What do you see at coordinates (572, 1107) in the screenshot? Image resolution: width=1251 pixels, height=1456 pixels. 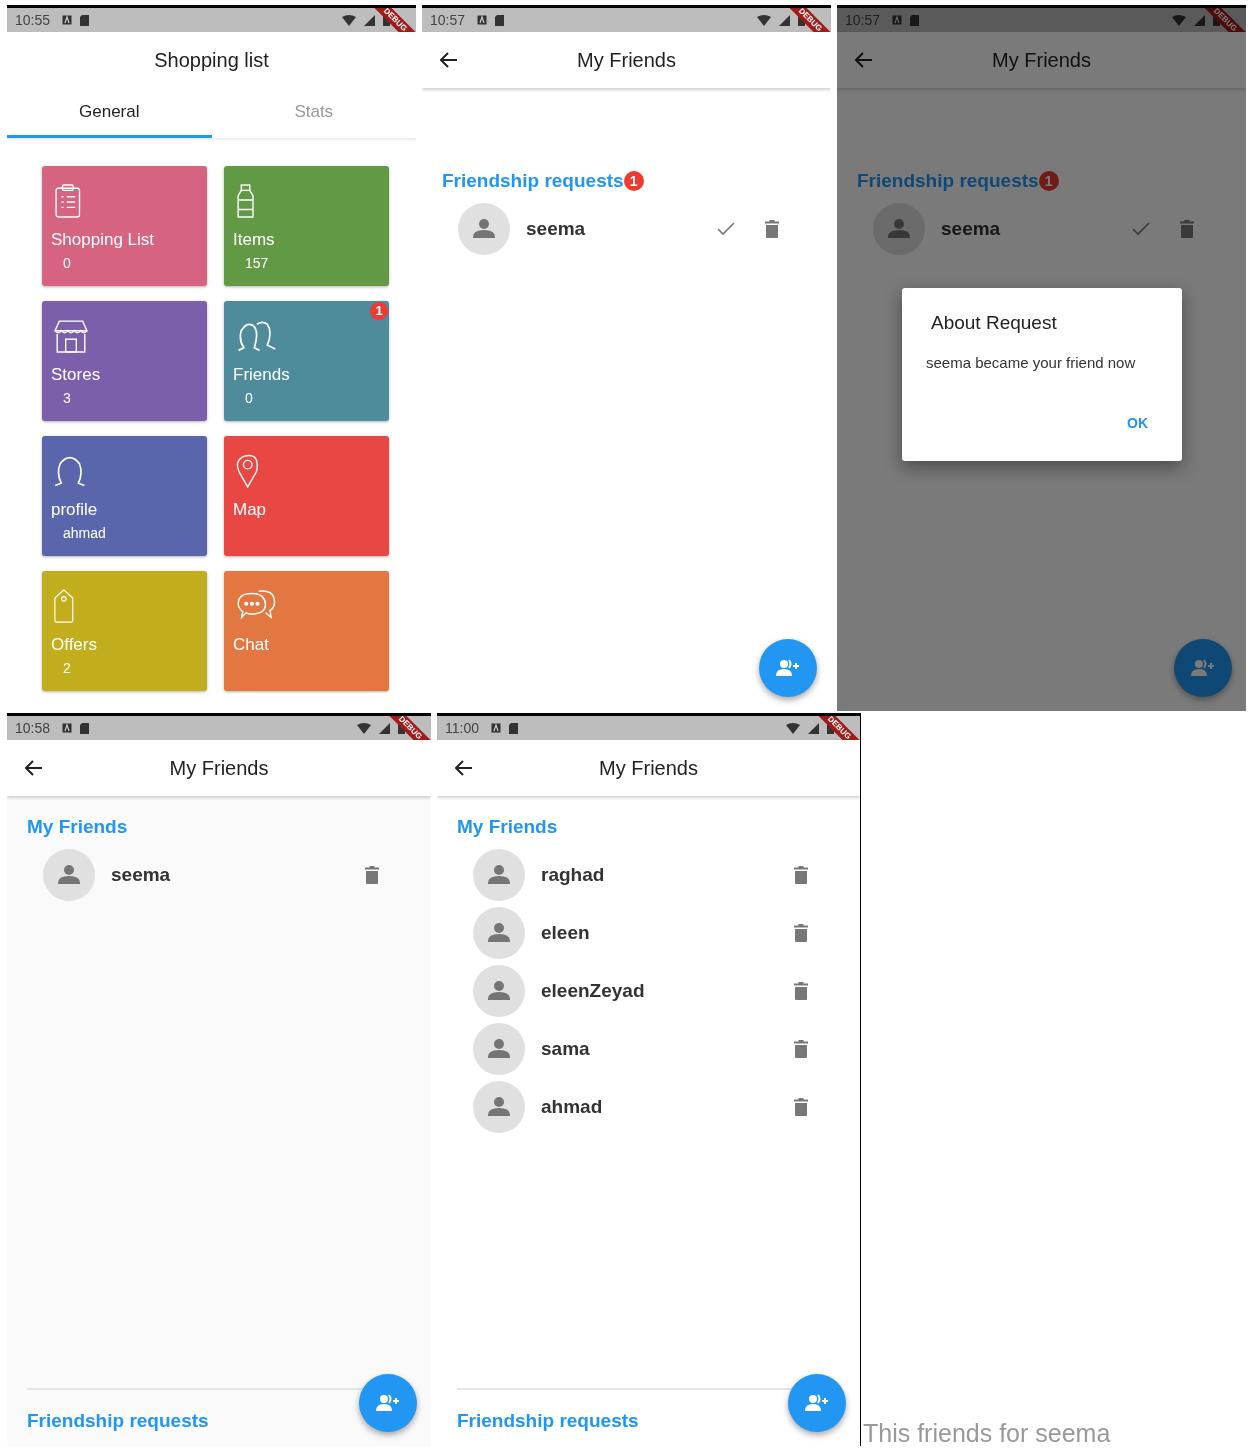 I see `friend-name: ahmad` at bounding box center [572, 1107].